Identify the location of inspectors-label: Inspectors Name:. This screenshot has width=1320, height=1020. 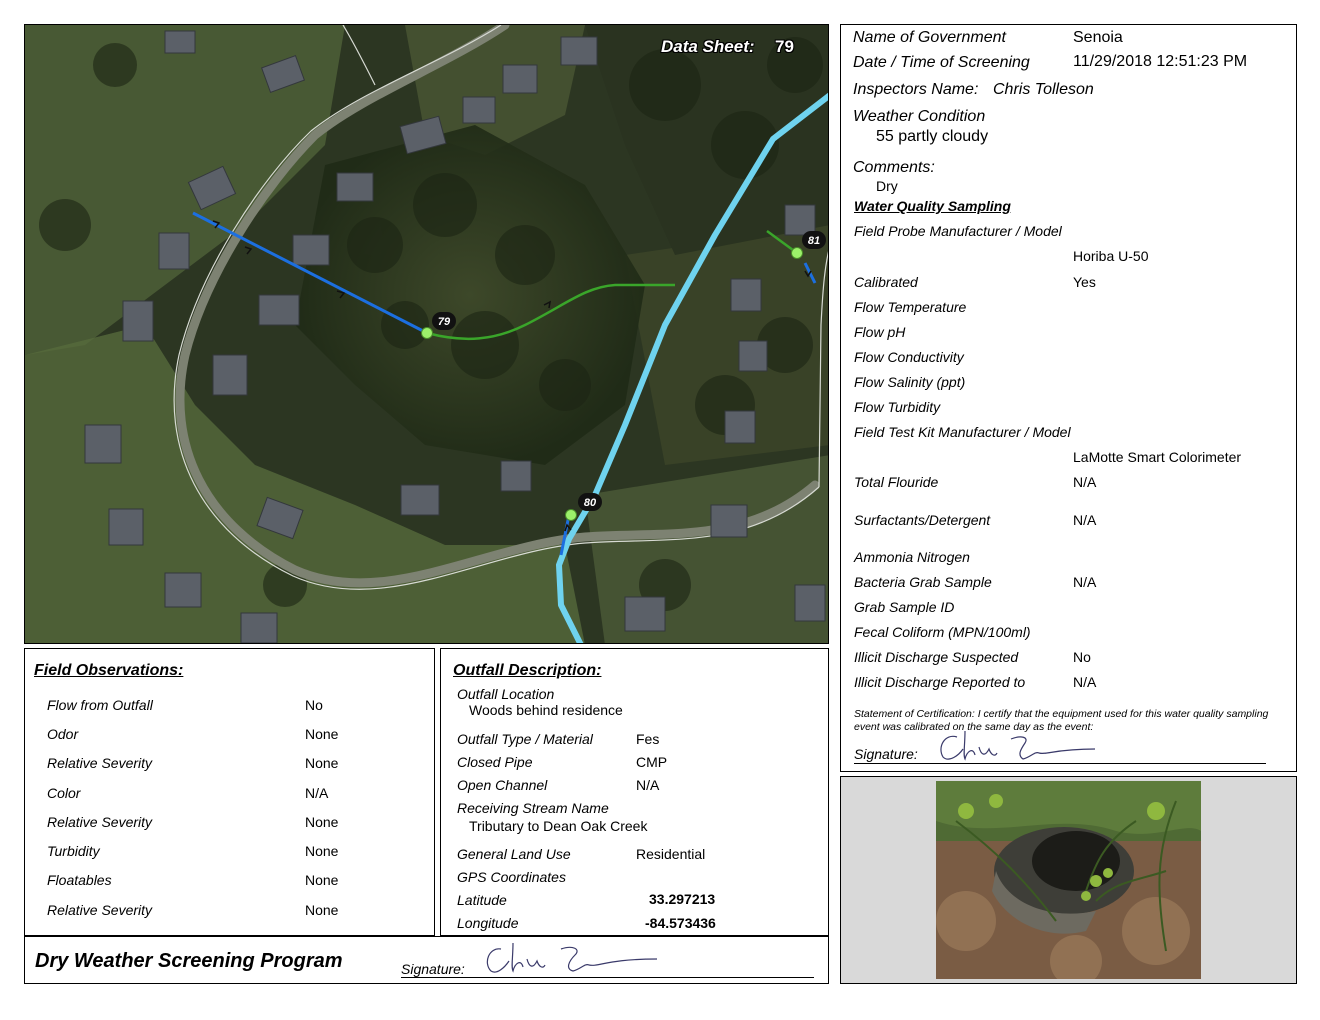
(916, 89).